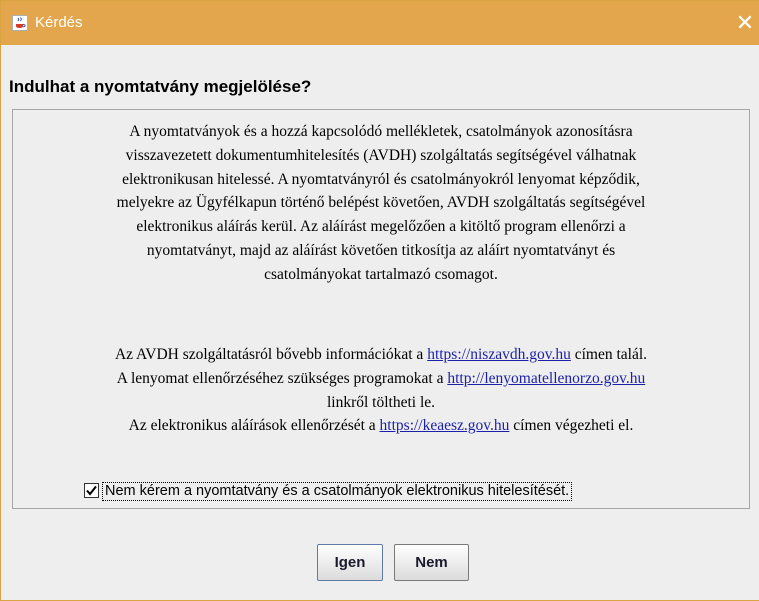 The image size is (759, 601). Describe the element at coordinates (350, 562) in the screenshot. I see `yes-button: Igen` at that location.